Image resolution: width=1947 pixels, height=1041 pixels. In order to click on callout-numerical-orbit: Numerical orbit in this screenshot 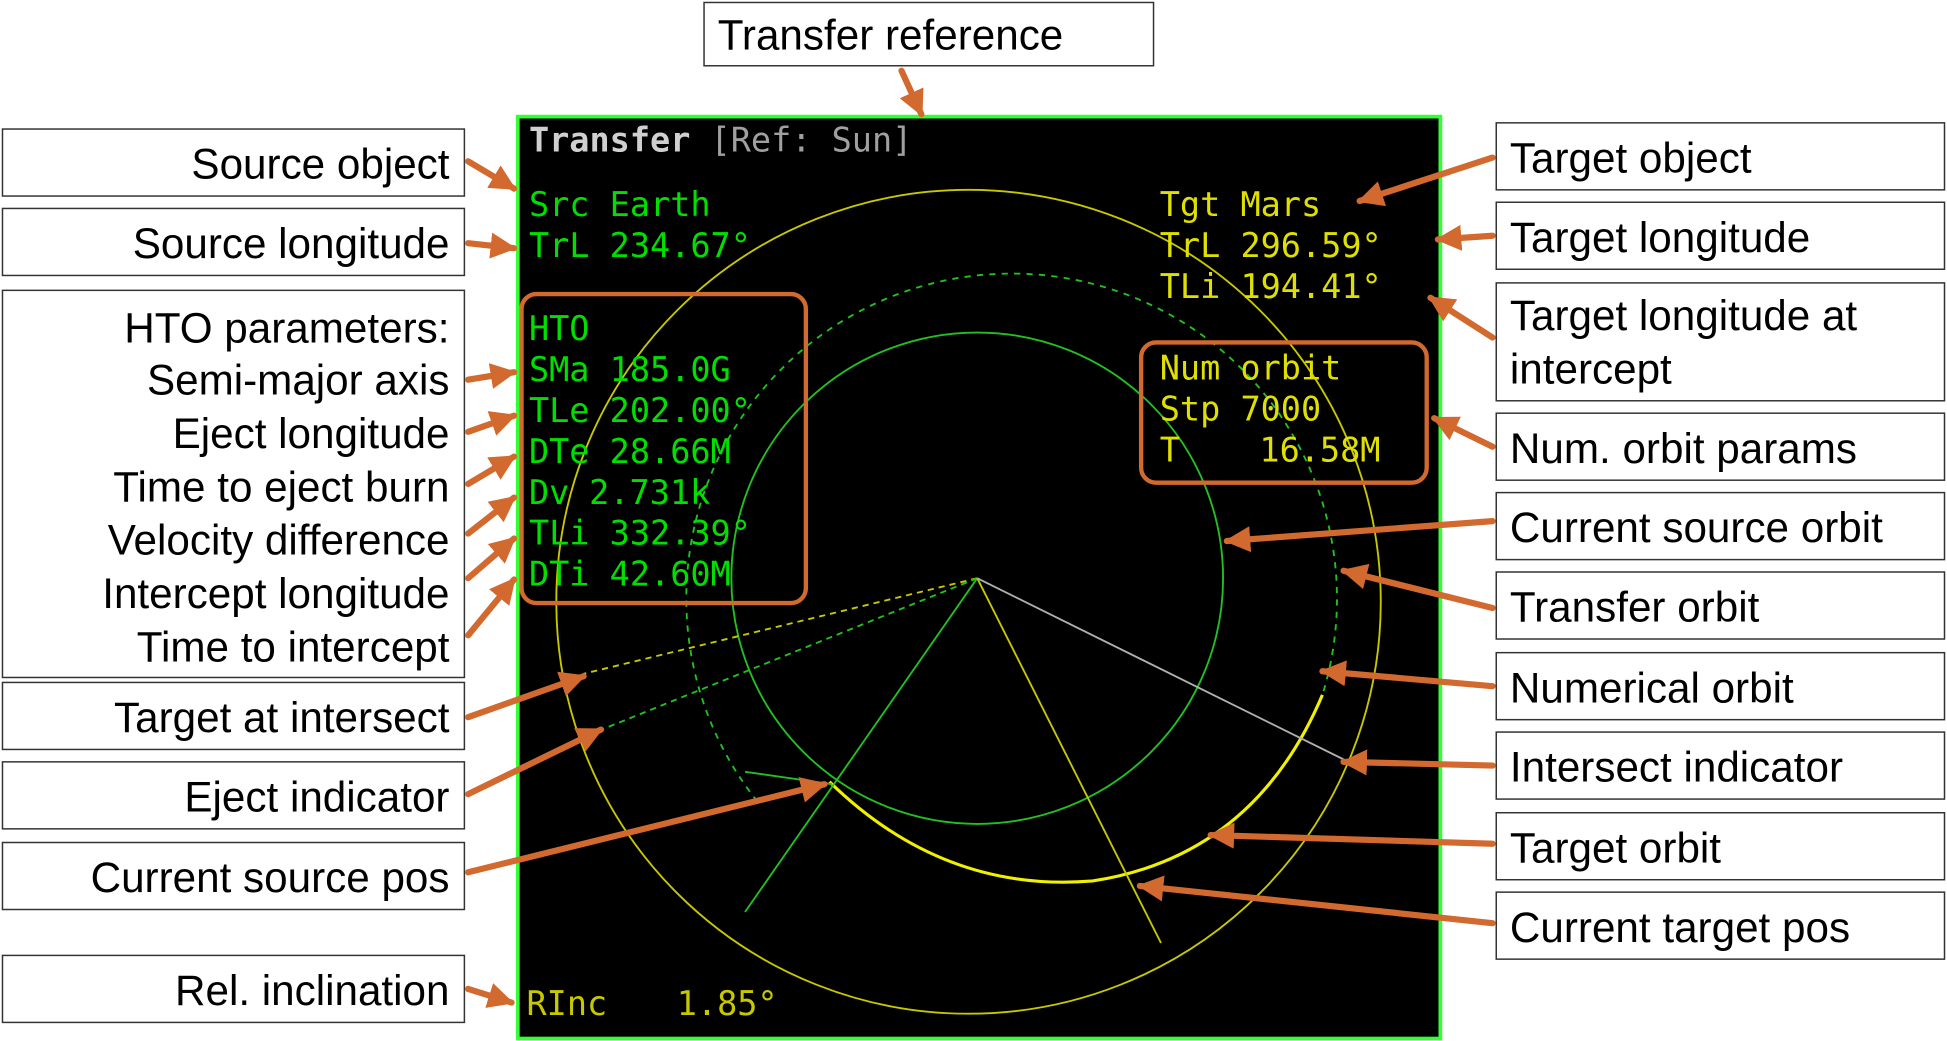, I will do `click(1652, 687)`.